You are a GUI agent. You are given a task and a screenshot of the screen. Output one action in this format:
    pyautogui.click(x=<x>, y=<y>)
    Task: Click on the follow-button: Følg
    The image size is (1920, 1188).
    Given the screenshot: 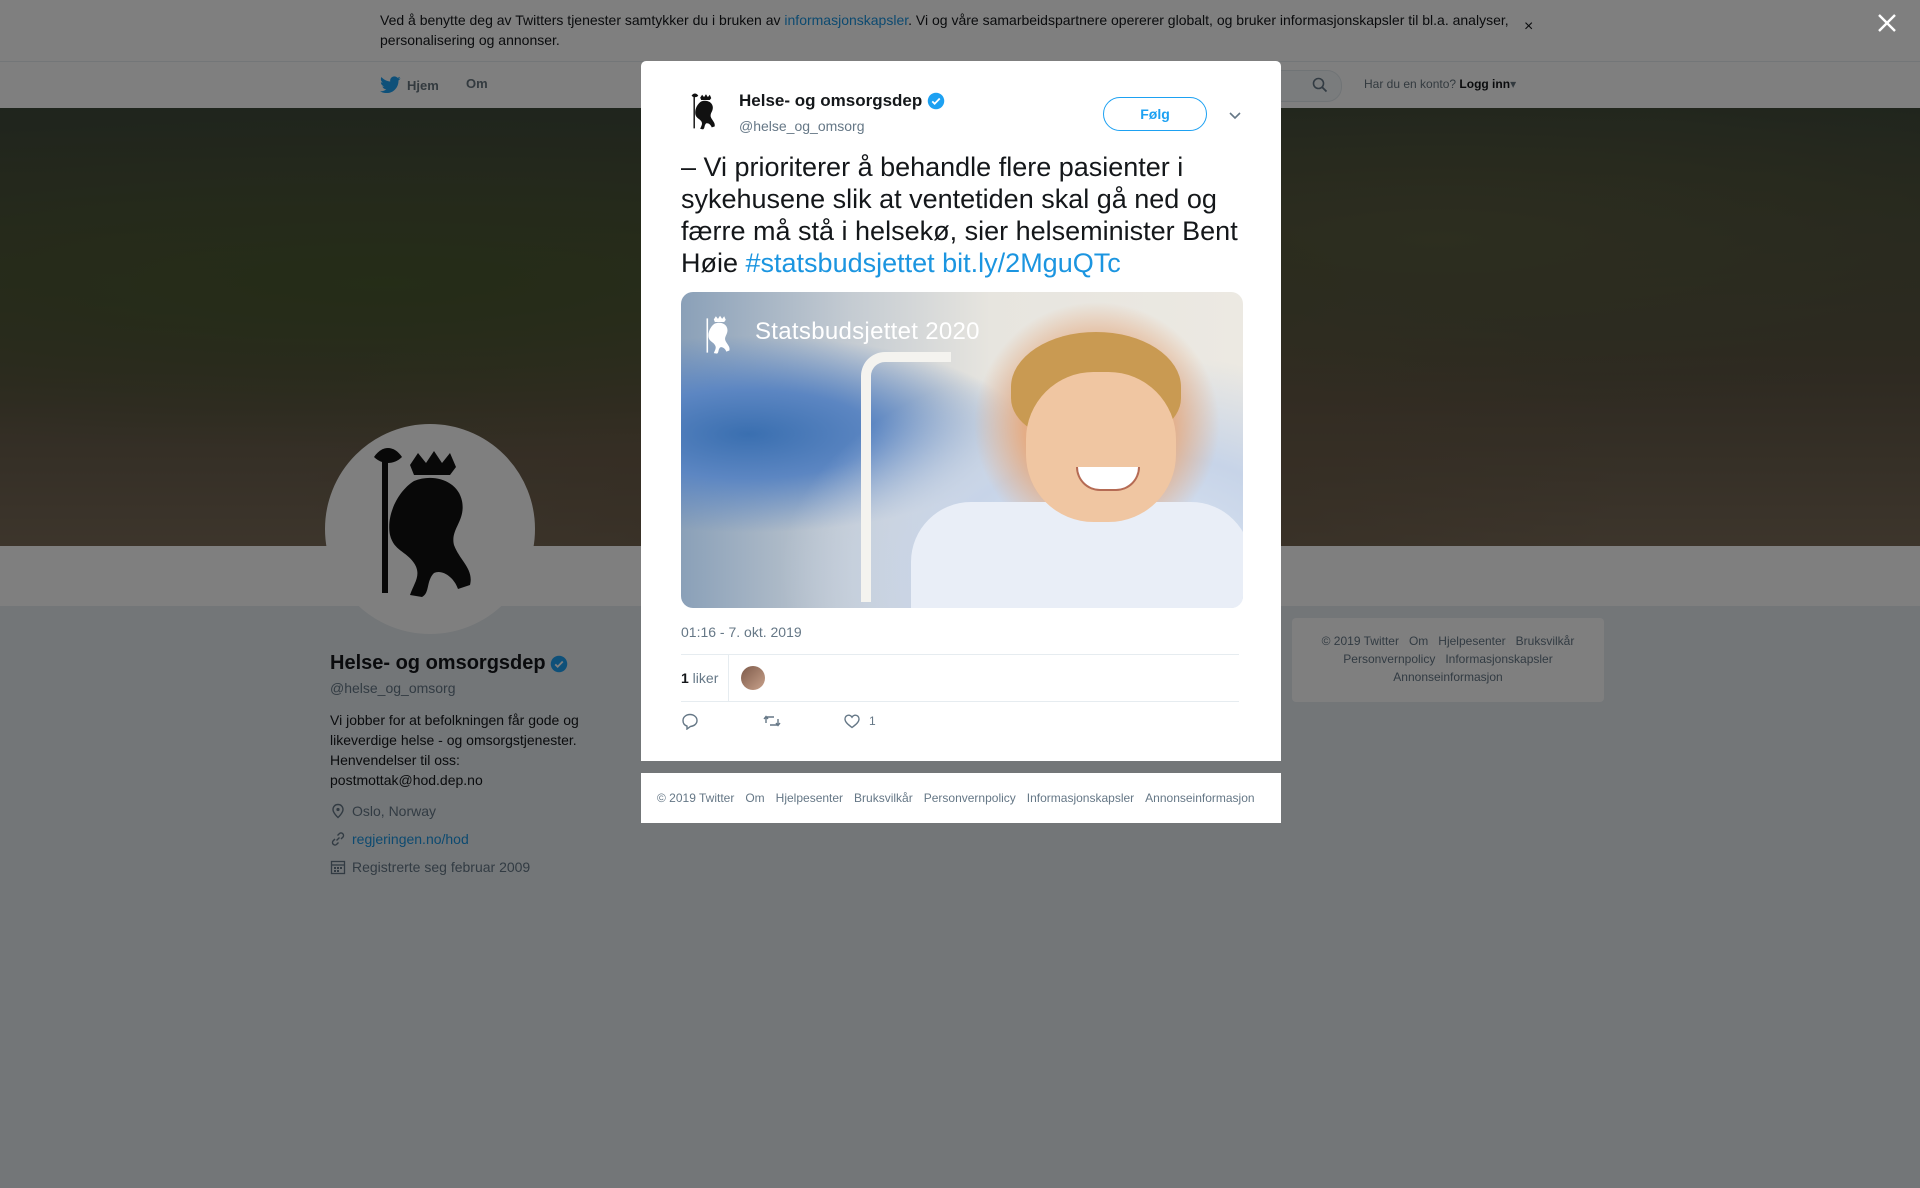 What is the action you would take?
    pyautogui.click(x=1155, y=114)
    